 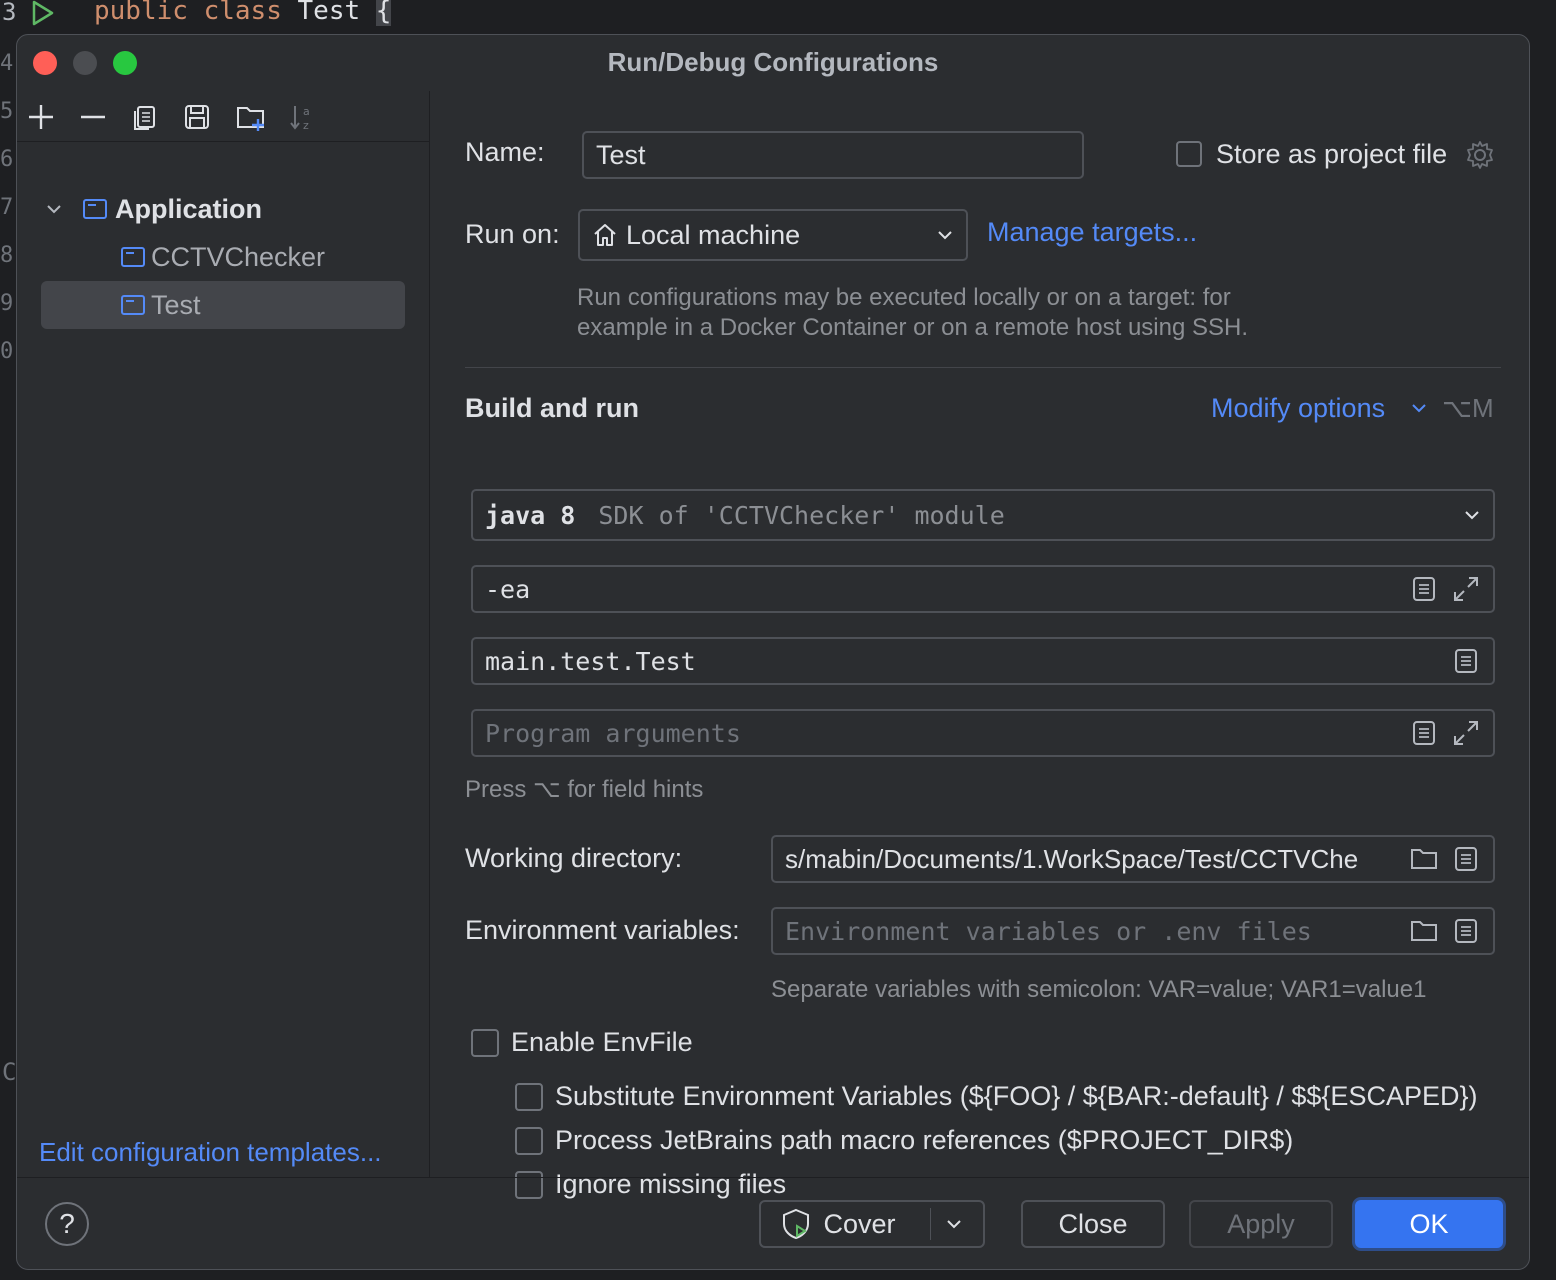 I want to click on jdk-detail: SDK of 'CCTVChecker' module, so click(x=801, y=515).